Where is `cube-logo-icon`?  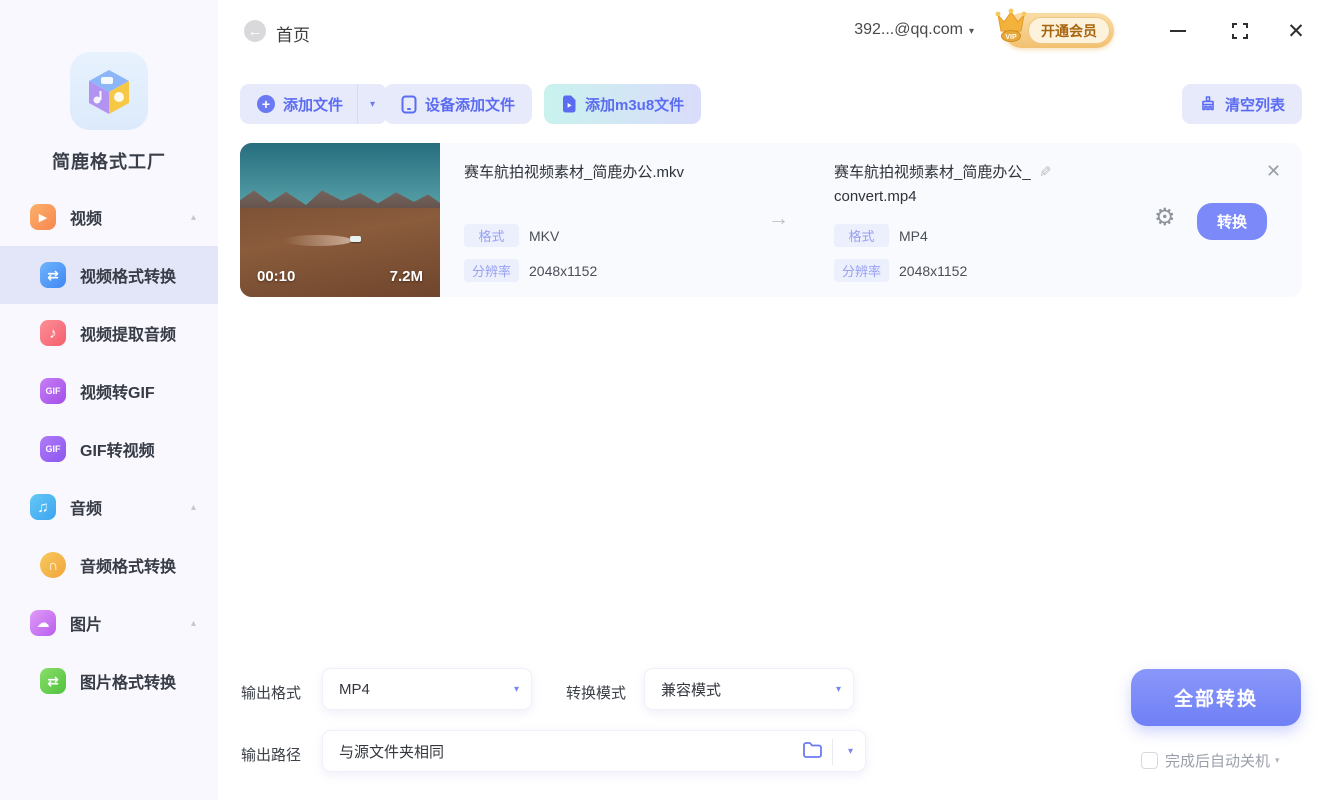 cube-logo-icon is located at coordinates (109, 92).